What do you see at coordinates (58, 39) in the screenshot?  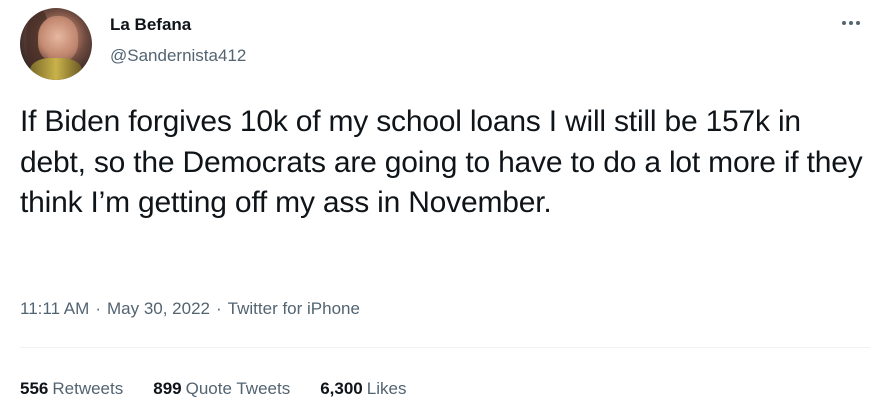 I see `avatar-face` at bounding box center [58, 39].